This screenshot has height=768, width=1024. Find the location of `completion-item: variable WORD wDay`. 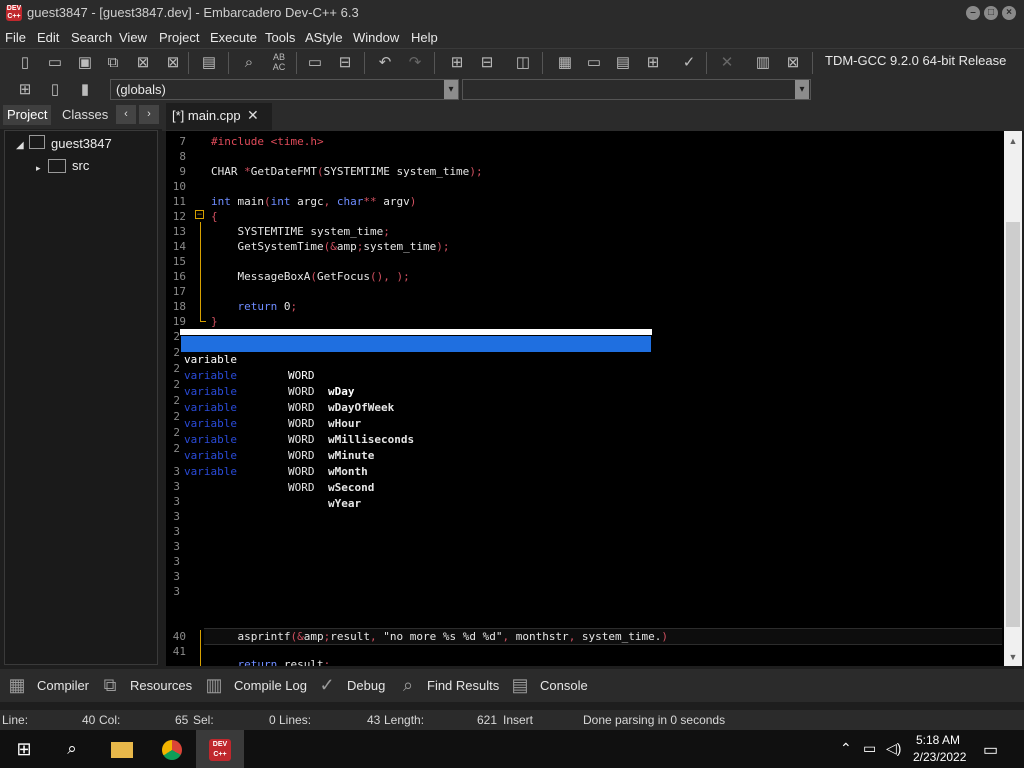

completion-item: variable WORD wDay is located at coordinates (416, 367).